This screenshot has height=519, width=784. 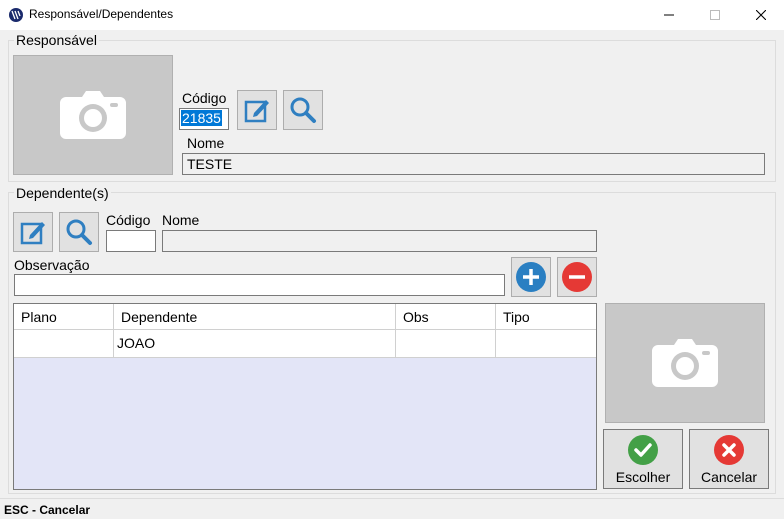 I want to click on escolher-label: Escolher, so click(x=643, y=477).